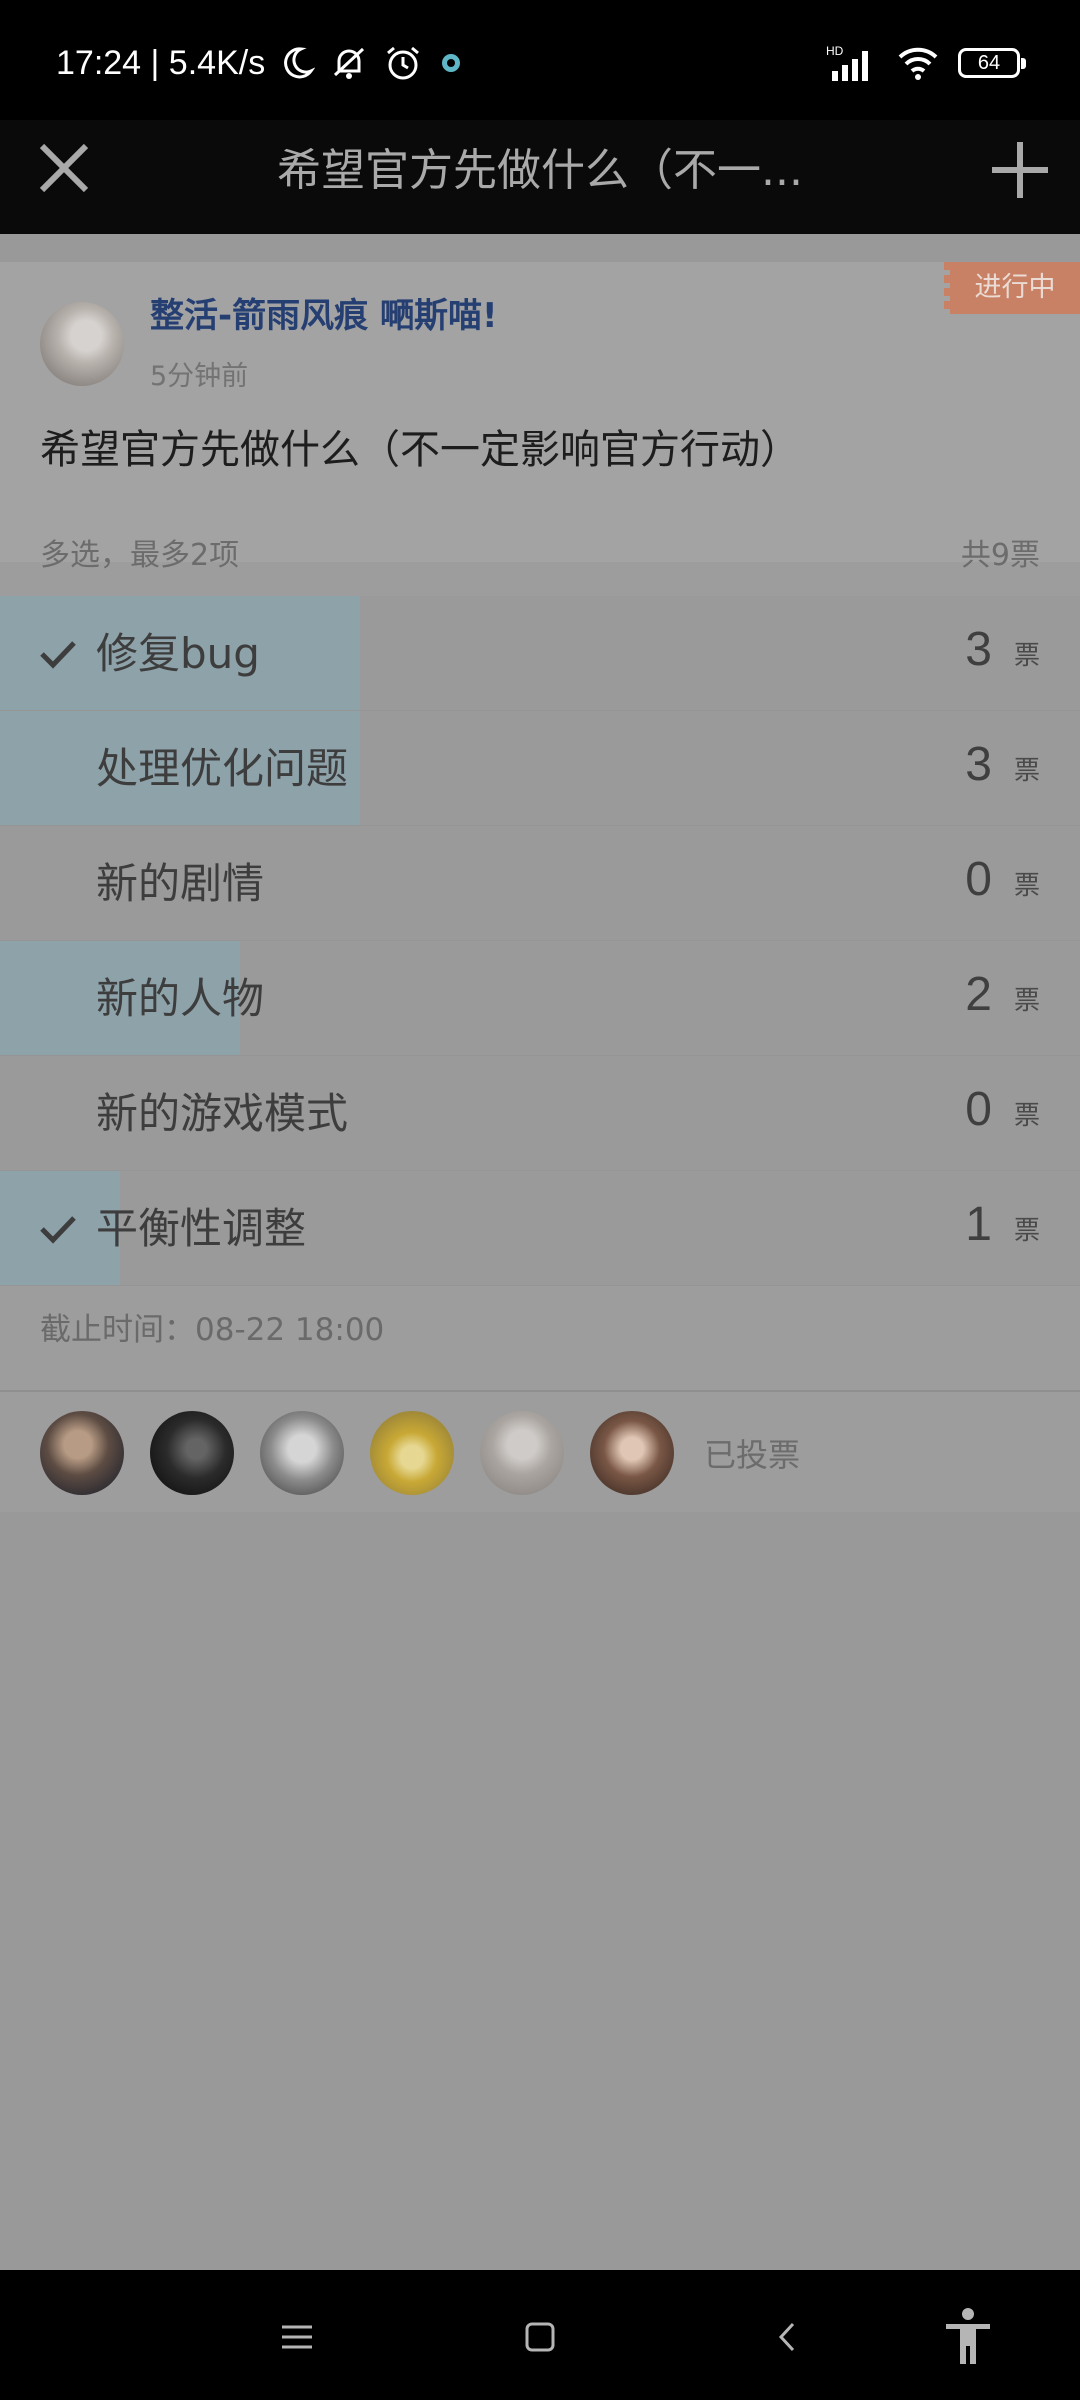  What do you see at coordinates (540, 653) in the screenshot?
I see `poll-option: 修复bug 3 票` at bounding box center [540, 653].